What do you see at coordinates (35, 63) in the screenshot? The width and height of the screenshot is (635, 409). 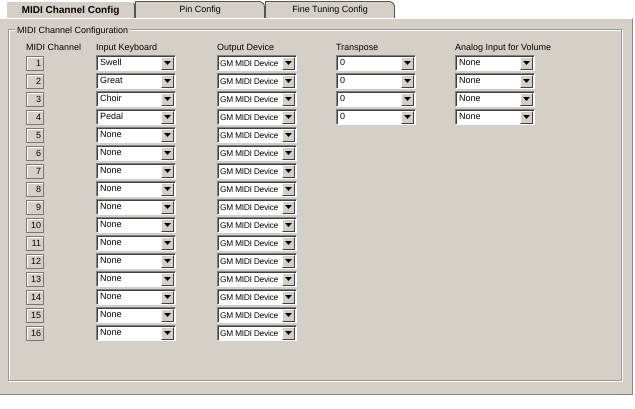 I see `channel-number: 1` at bounding box center [35, 63].